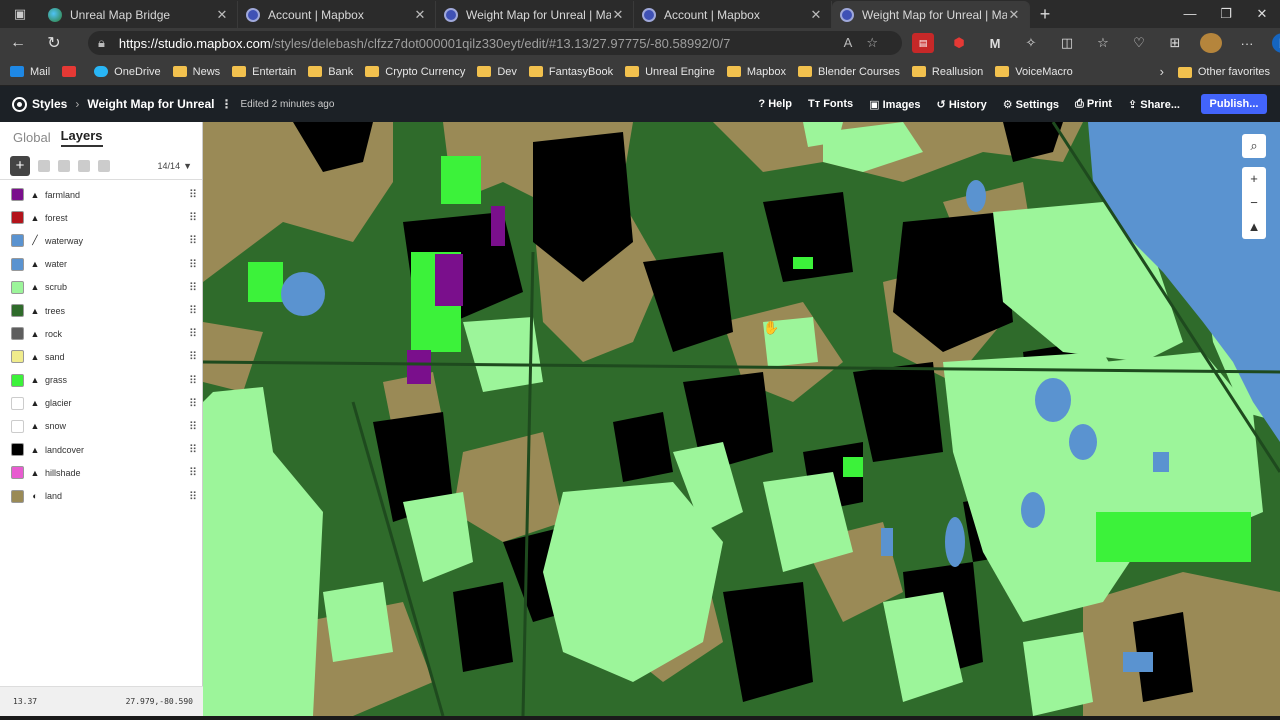  I want to click on layer-item-scrub: ▲ scrub ⠿, so click(101, 287).